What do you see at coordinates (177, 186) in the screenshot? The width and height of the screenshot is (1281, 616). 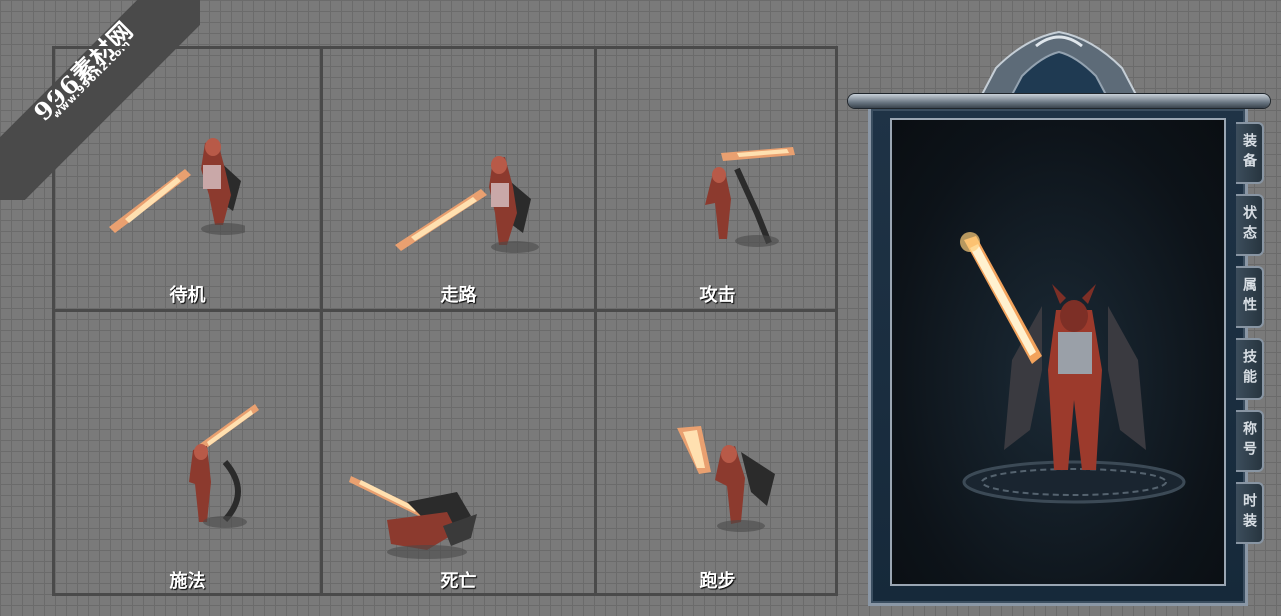 I see `warrior-idle-sprite` at bounding box center [177, 186].